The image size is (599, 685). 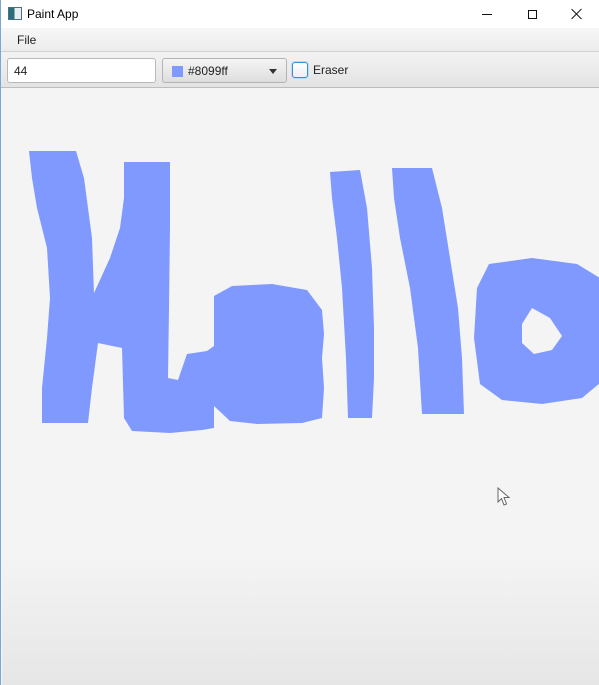 What do you see at coordinates (504, 496) in the screenshot?
I see `mouse-pointer-icon` at bounding box center [504, 496].